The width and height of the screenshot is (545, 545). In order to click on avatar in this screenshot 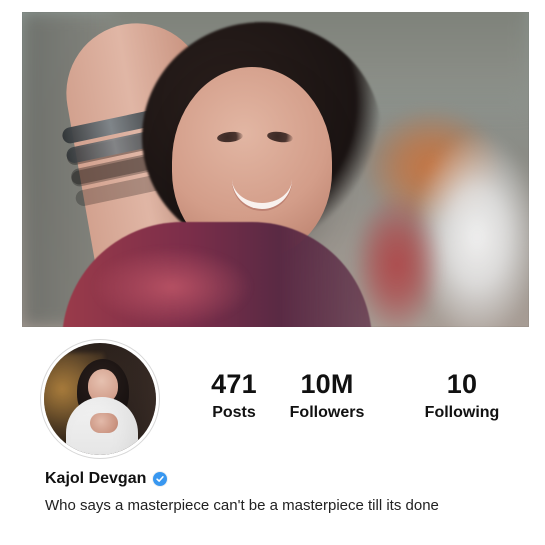, I will do `click(100, 399)`.